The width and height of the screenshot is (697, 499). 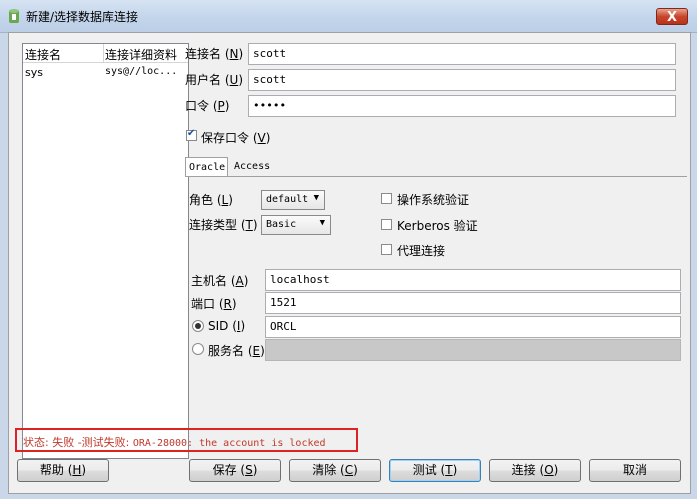 I want to click on clear-button: 清除 (C), so click(x=335, y=470).